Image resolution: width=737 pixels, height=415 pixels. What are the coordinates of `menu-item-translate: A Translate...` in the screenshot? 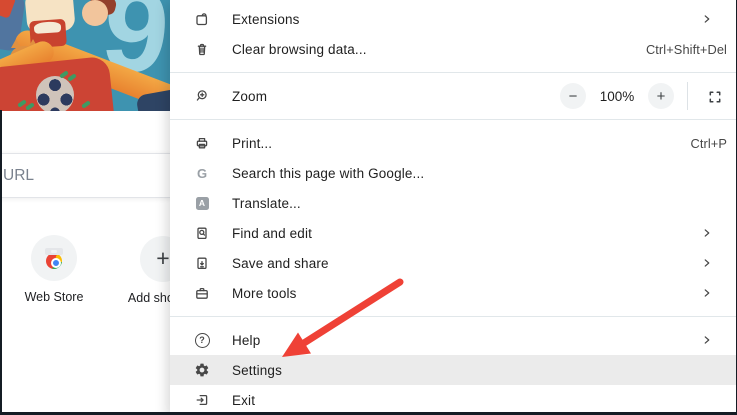 It's located at (453, 203).